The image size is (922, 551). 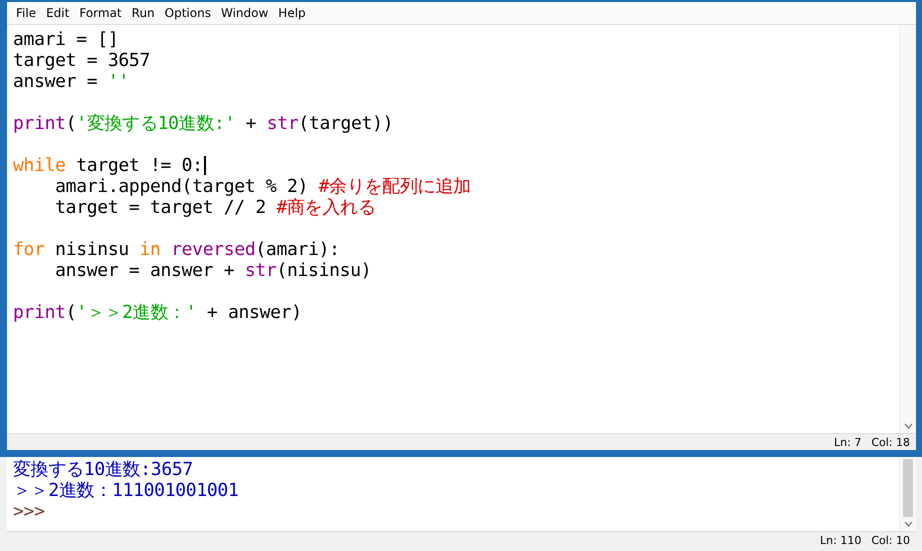 I want to click on shell-line: >>>, so click(x=29, y=511).